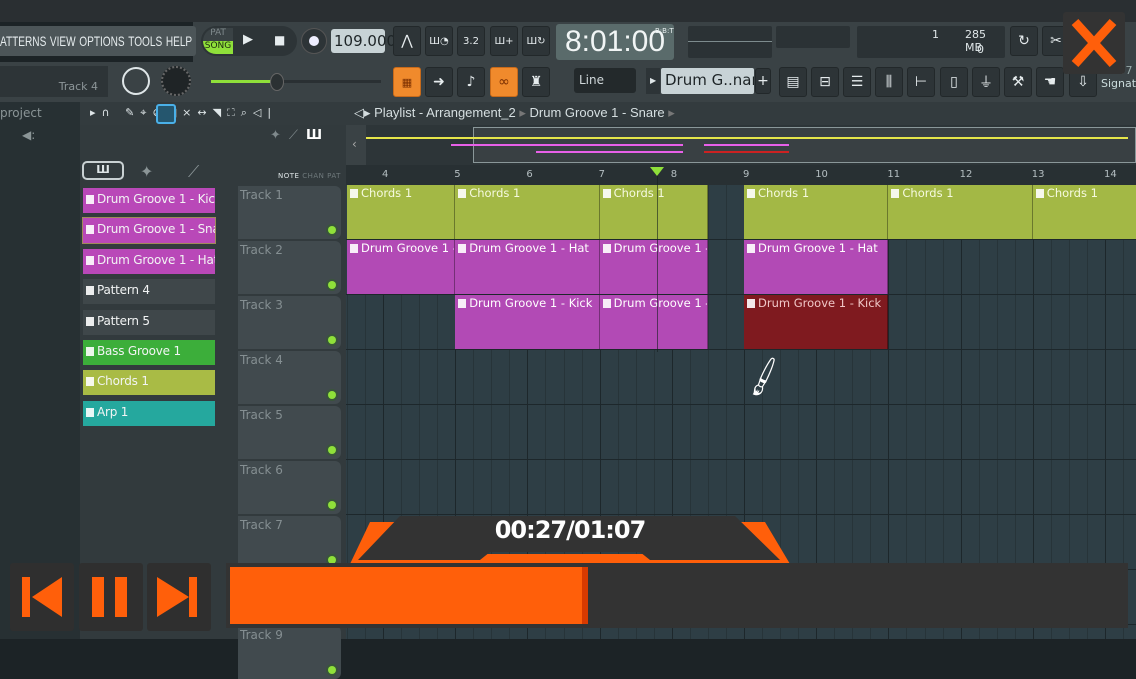 Image resolution: width=1136 pixels, height=679 pixels. I want to click on pattern-item: Drum Groove 1 - Hat, so click(149, 261).